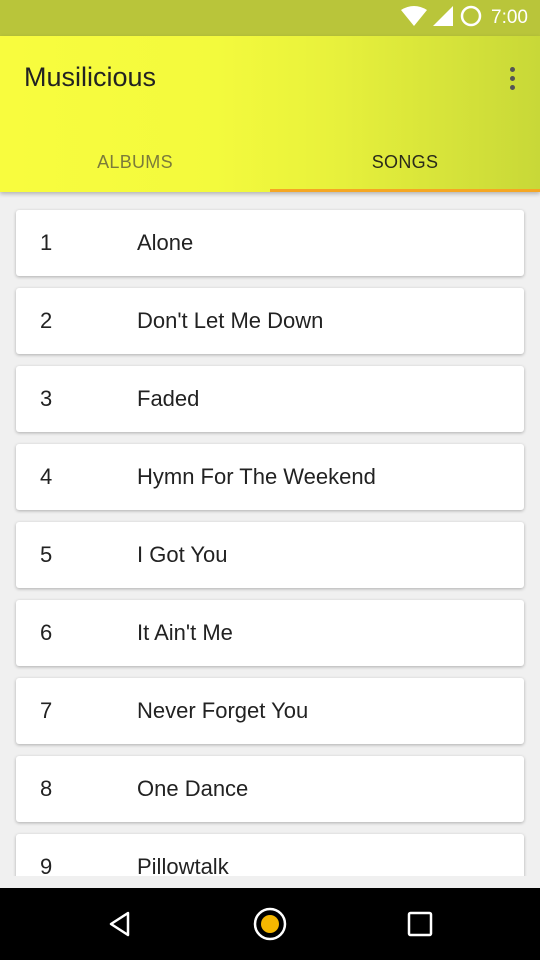 Image resolution: width=540 pixels, height=960 pixels. I want to click on tab-songs: SONGS, so click(405, 162).